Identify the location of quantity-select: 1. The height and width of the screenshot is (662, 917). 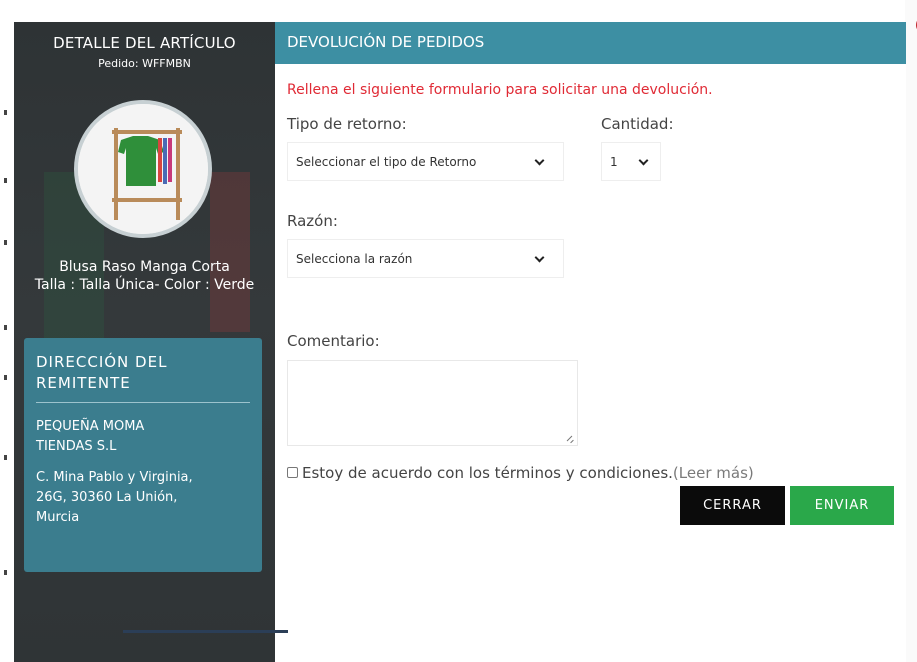
(631, 161).